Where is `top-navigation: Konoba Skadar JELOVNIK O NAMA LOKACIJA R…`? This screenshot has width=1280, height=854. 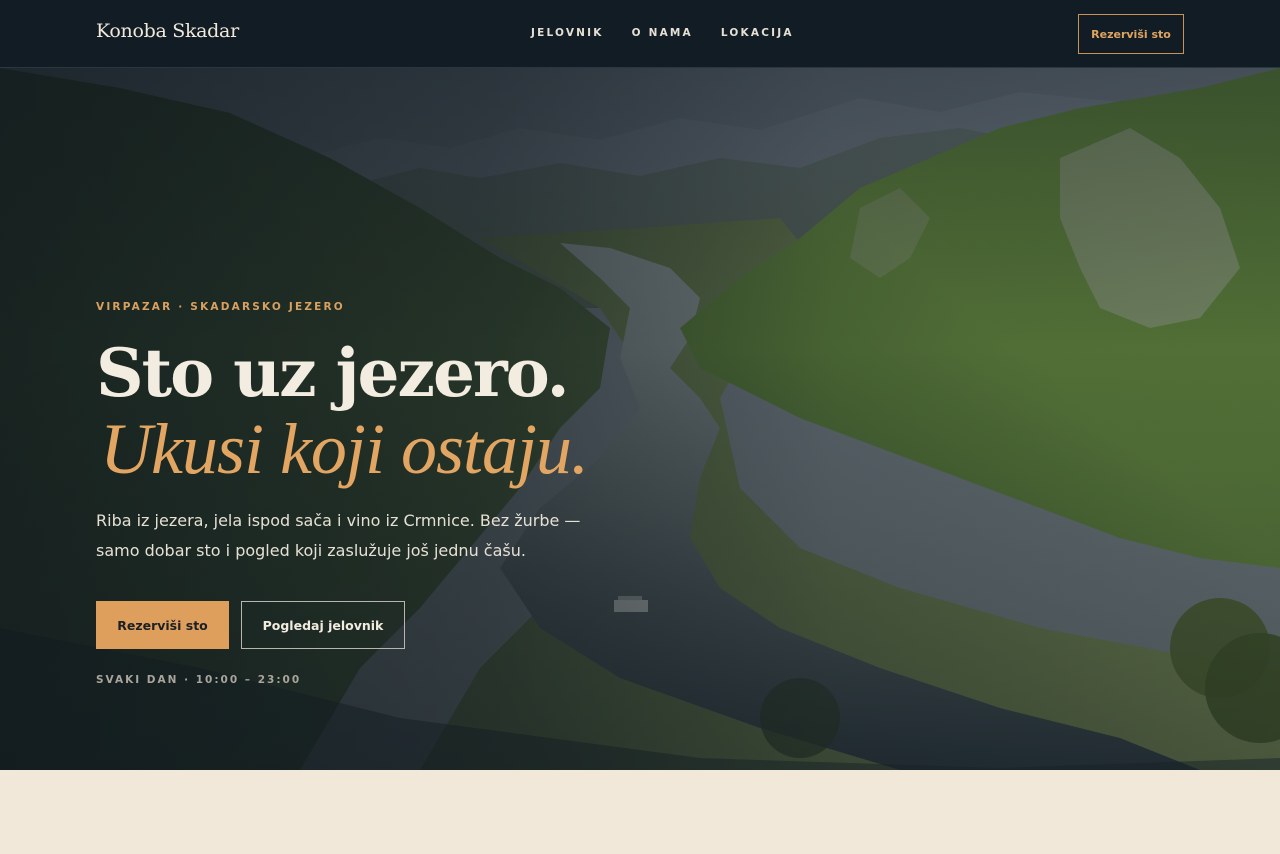 top-navigation: Konoba Skadar JELOVNIK O NAMA LOKACIJA R… is located at coordinates (640, 34).